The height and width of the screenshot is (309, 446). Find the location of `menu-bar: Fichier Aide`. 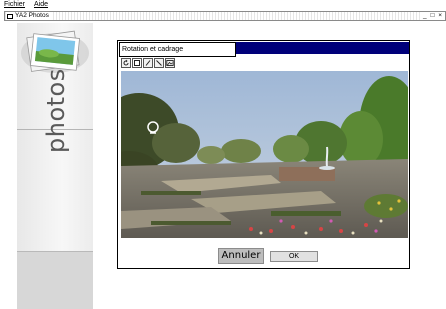

menu-bar: Fichier Aide is located at coordinates (223, 5).